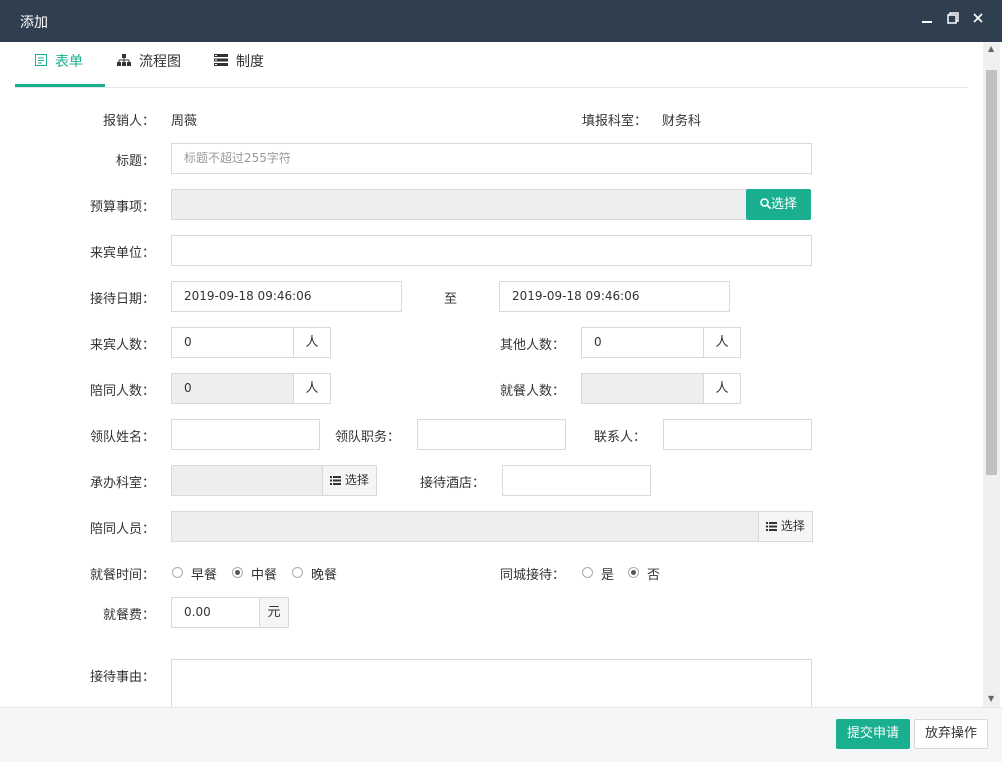 This screenshot has height=762, width=1002. I want to click on reason-label: 接待事由：, so click(122, 677).